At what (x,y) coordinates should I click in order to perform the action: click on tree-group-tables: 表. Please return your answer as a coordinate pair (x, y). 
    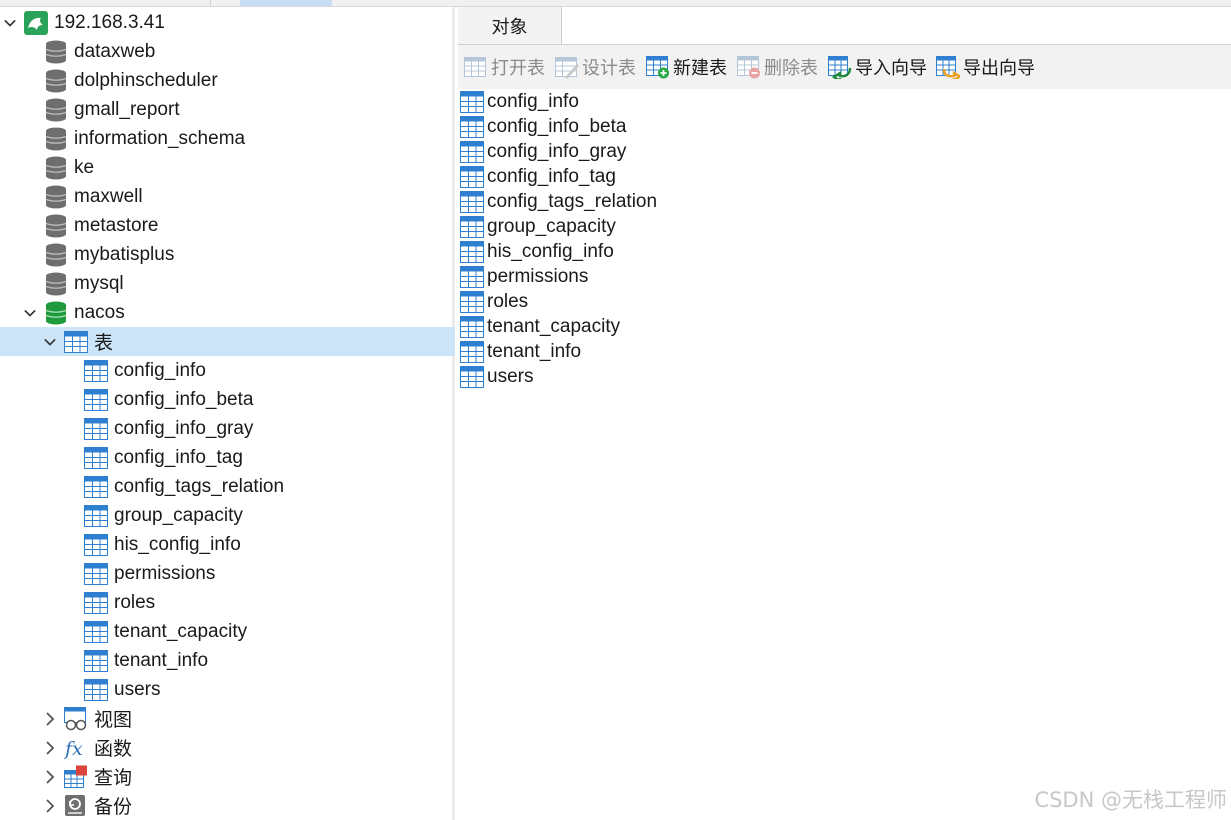
    Looking at the image, I should click on (227, 341).